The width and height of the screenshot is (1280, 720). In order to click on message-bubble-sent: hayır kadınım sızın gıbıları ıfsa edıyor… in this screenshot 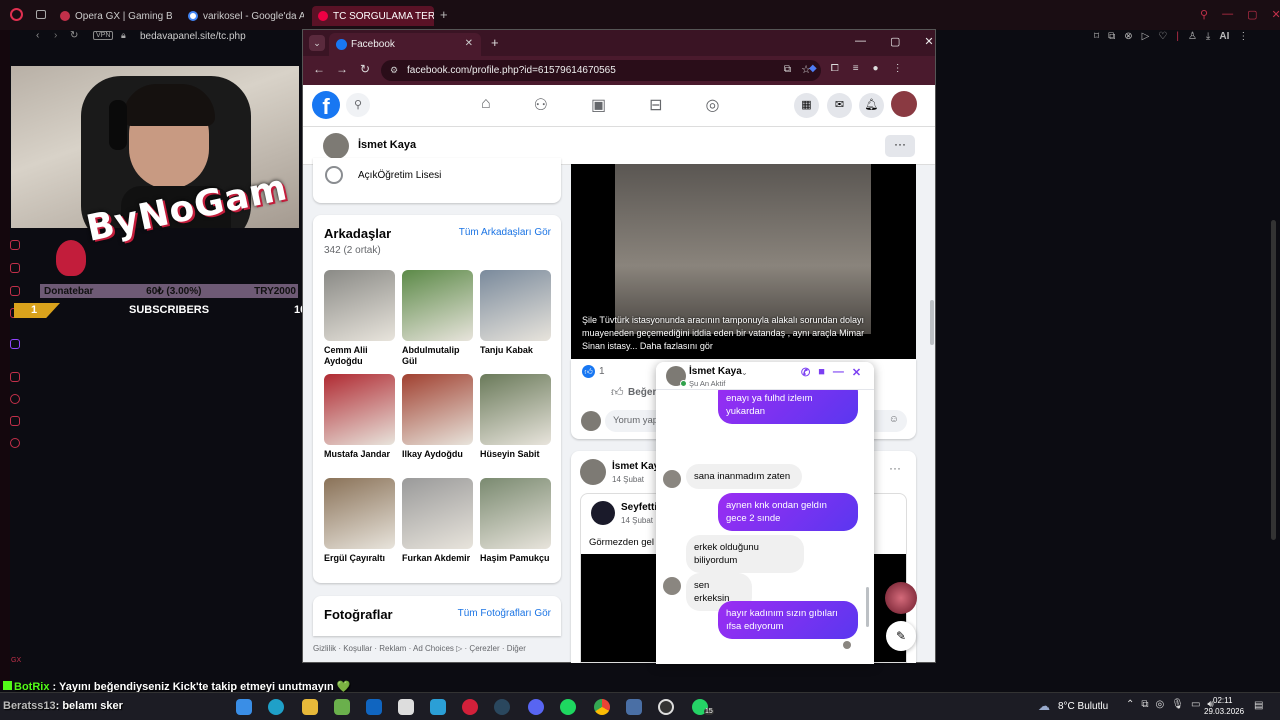, I will do `click(788, 620)`.